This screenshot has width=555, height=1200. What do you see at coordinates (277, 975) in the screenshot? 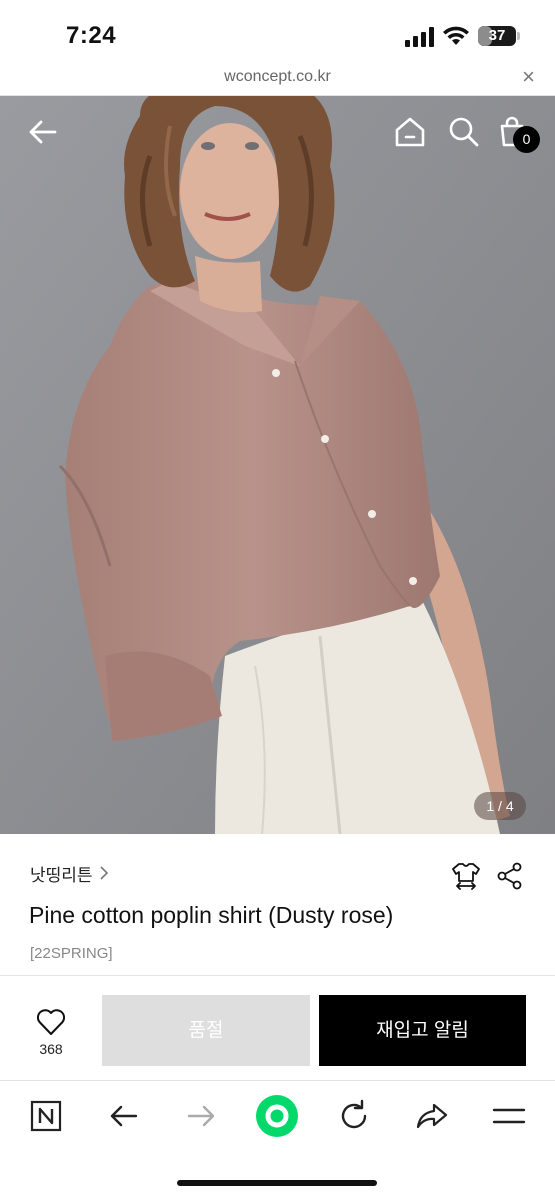
I see `divider` at bounding box center [277, 975].